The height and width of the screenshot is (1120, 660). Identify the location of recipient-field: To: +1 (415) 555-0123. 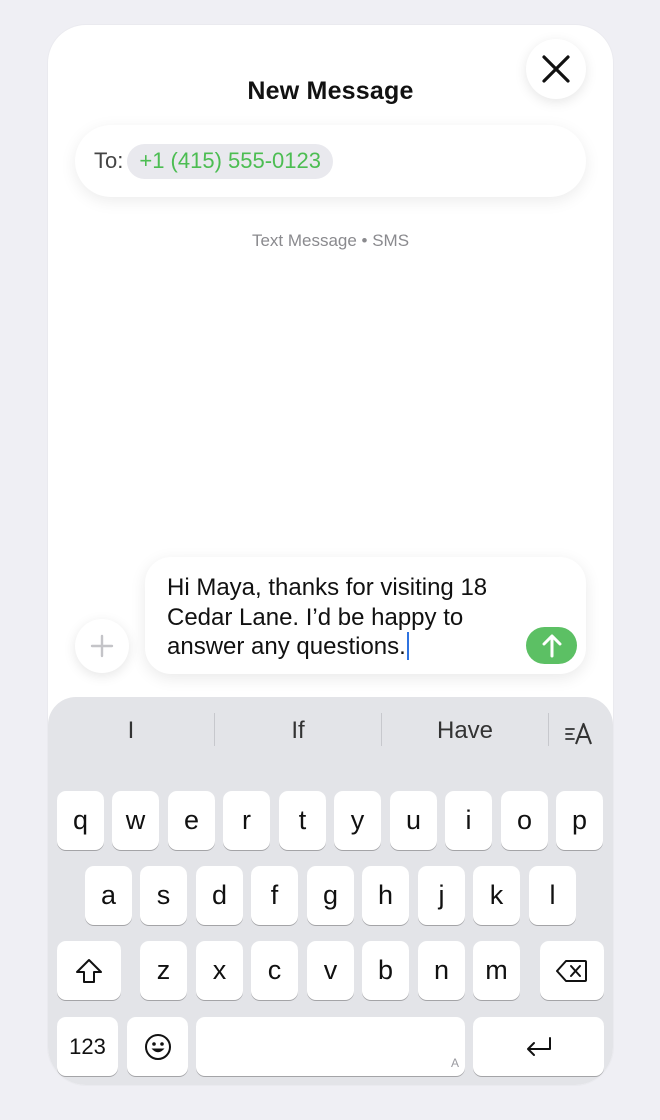
(330, 161).